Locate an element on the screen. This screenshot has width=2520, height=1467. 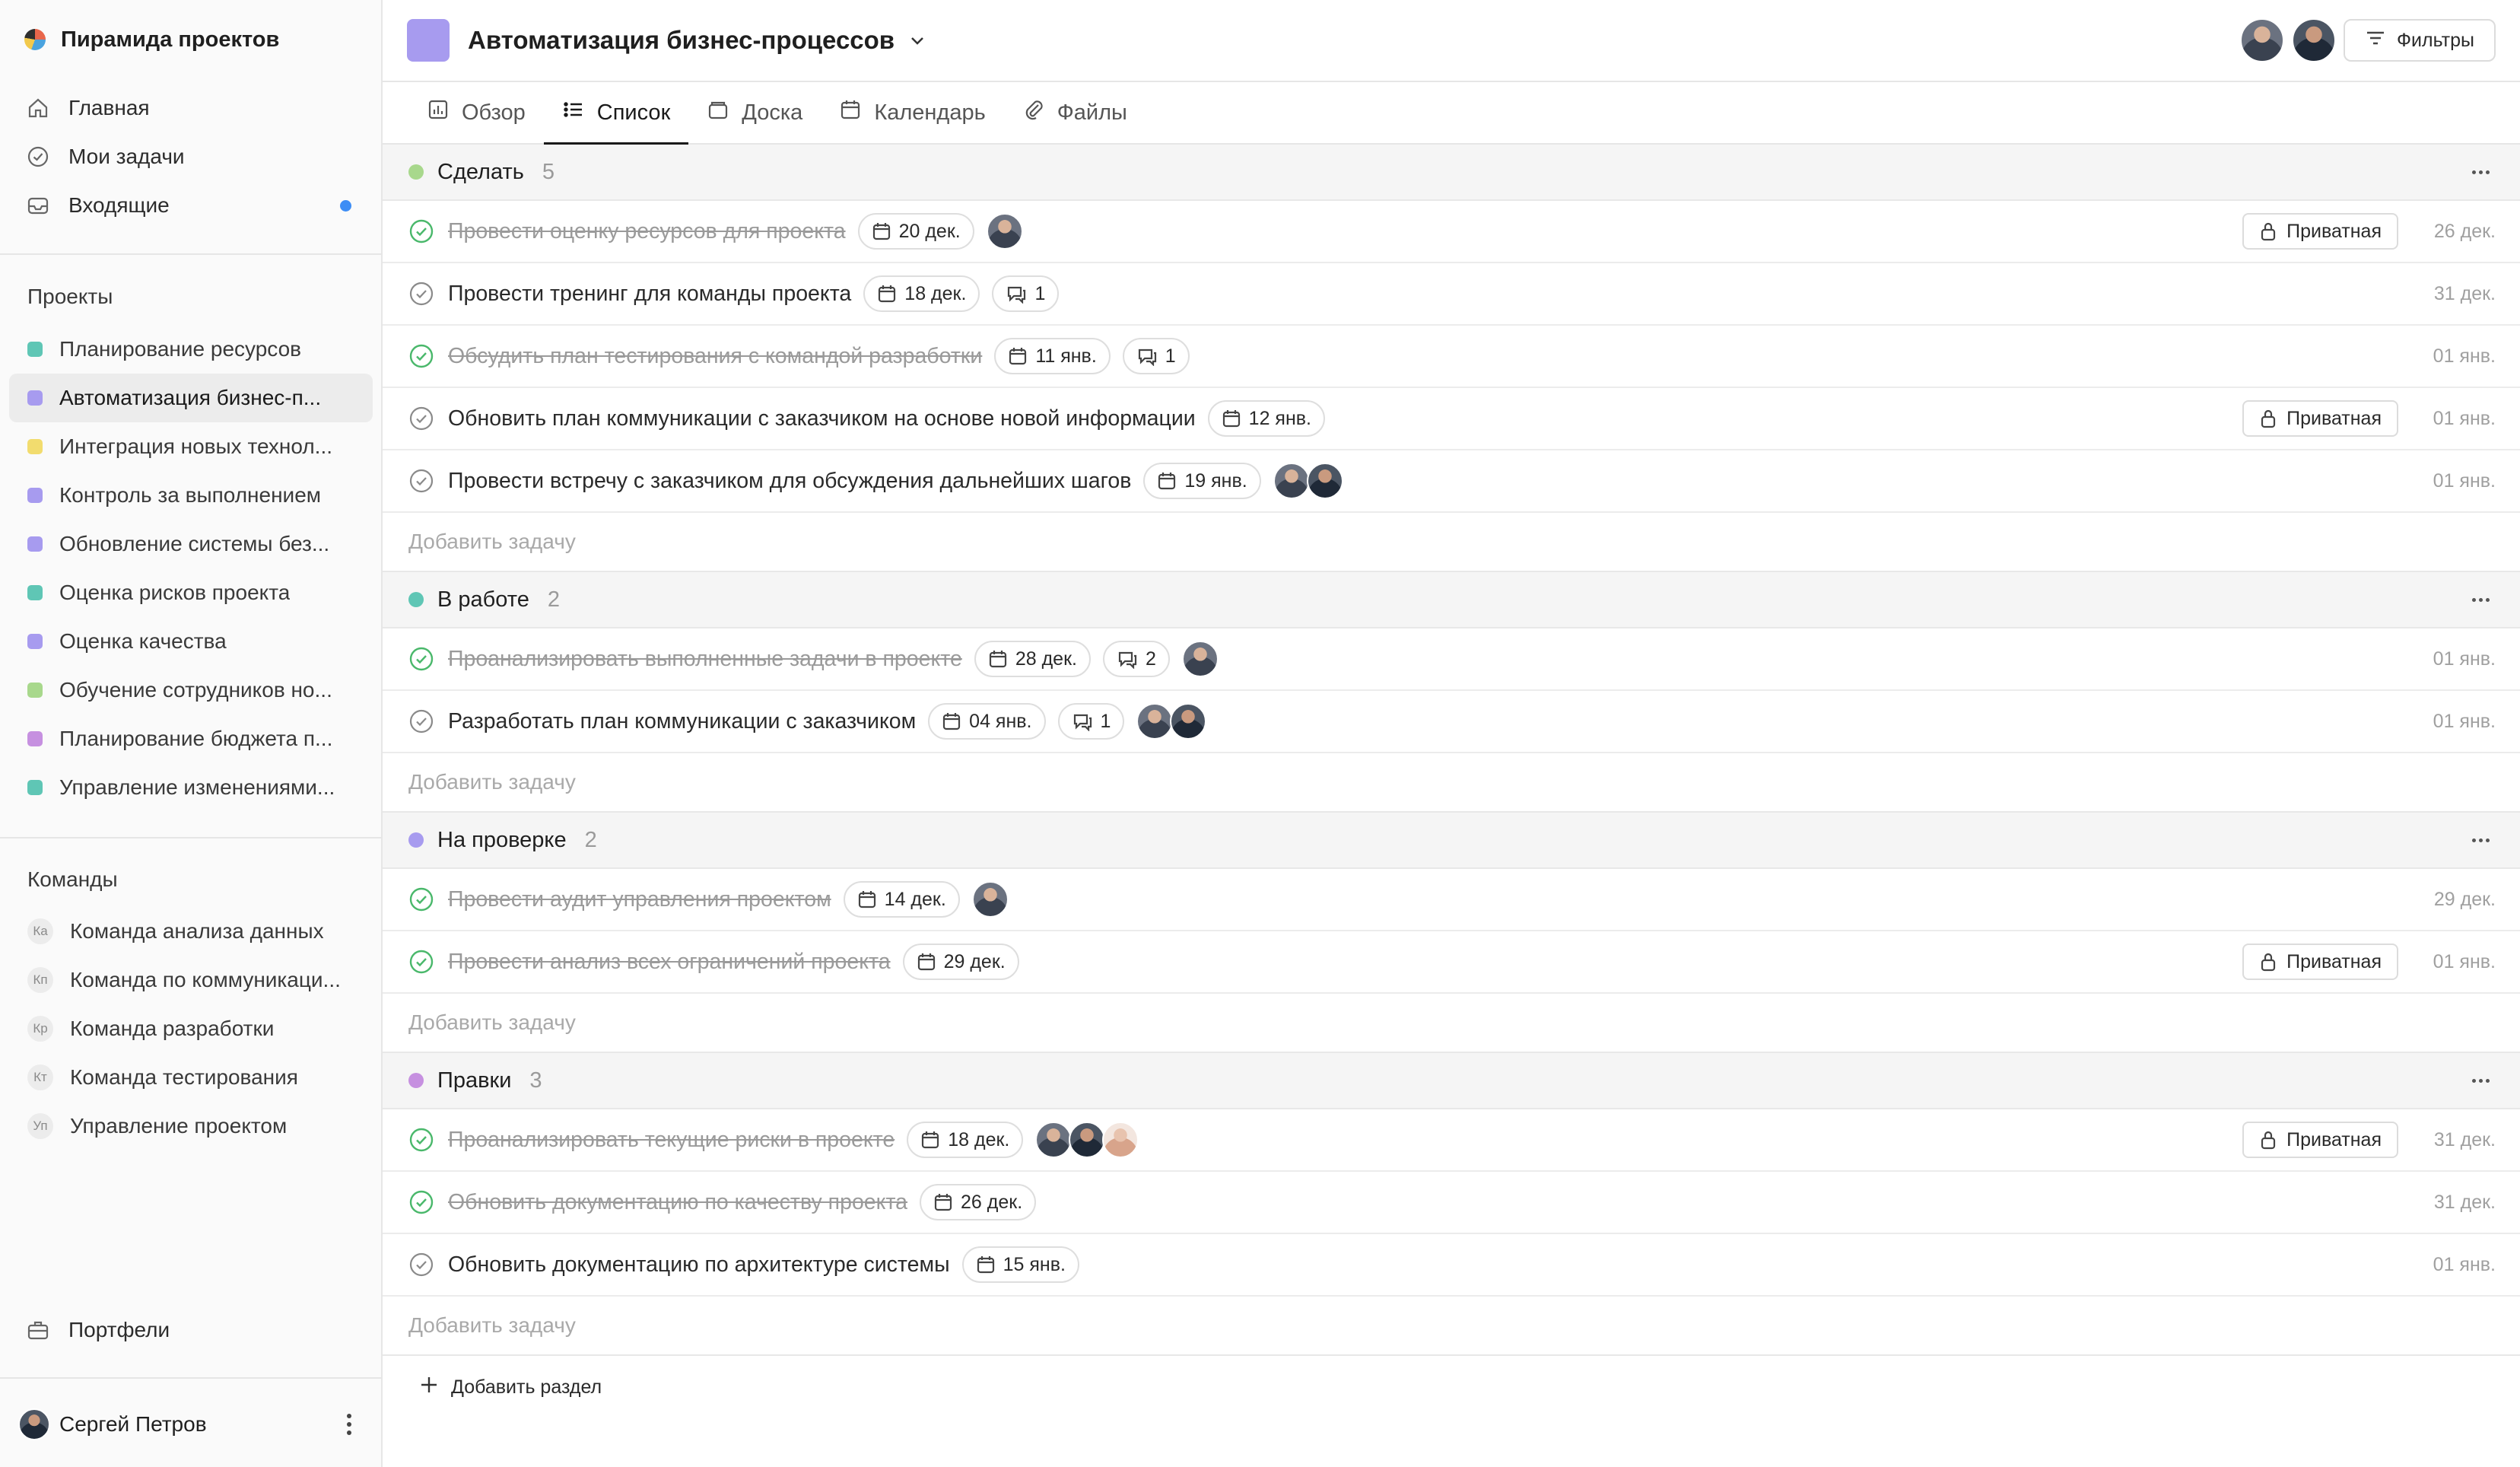
task-title: Провести оценку ресурсов для проекта is located at coordinates (647, 231).